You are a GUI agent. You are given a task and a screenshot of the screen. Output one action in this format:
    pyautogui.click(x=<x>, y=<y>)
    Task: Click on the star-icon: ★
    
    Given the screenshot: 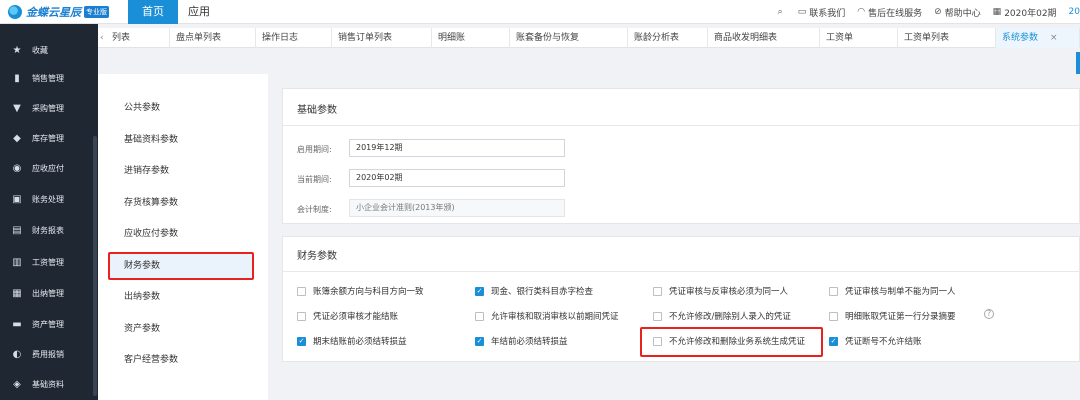 What is the action you would take?
    pyautogui.click(x=17, y=50)
    